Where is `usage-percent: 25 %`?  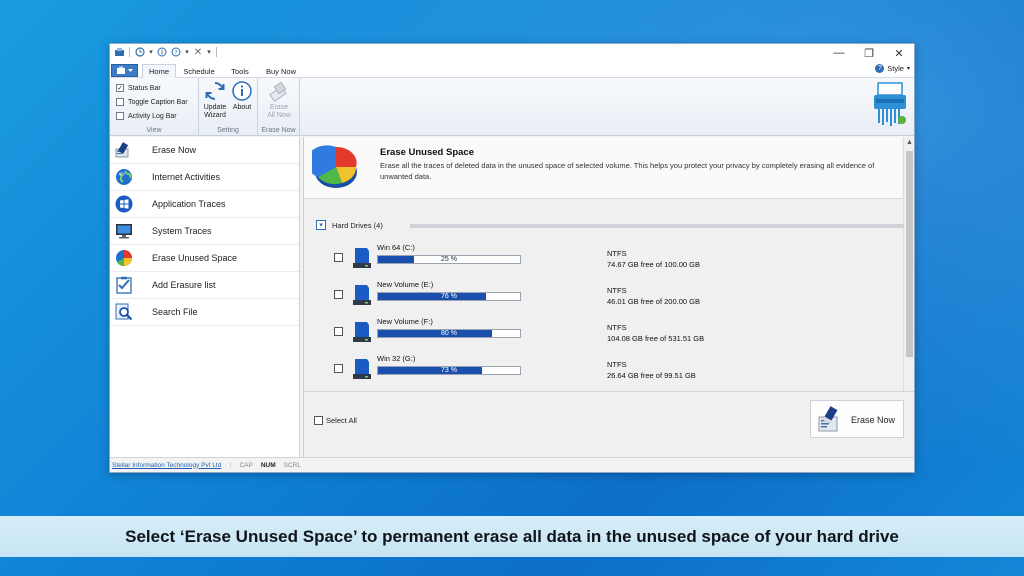
usage-percent: 25 % is located at coordinates (449, 259).